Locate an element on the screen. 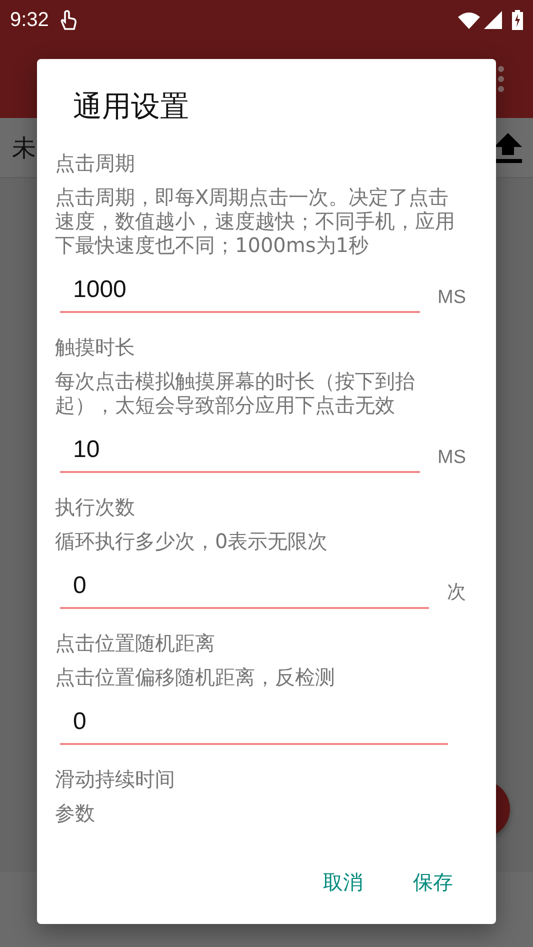 The height and width of the screenshot is (947, 533). upload-icon is located at coordinates (508, 147).